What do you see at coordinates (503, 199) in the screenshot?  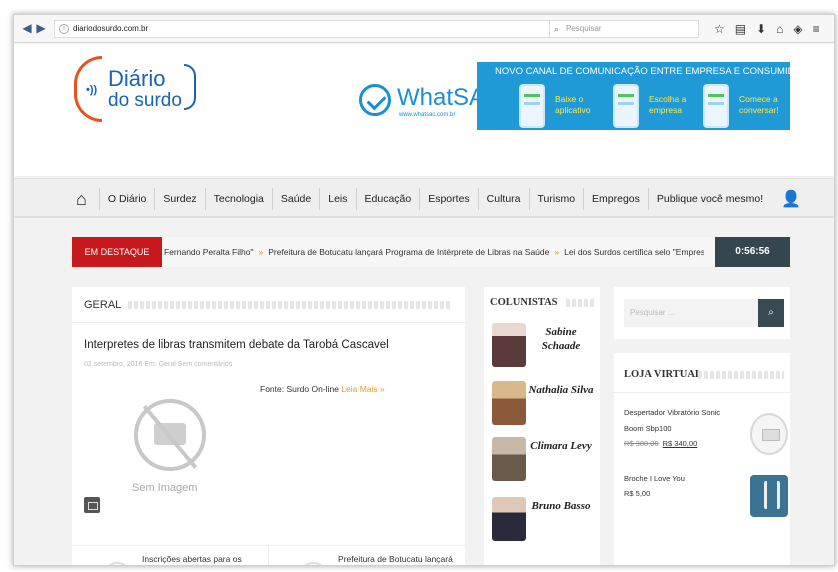 I see `menu-item-cultura: Cultura` at bounding box center [503, 199].